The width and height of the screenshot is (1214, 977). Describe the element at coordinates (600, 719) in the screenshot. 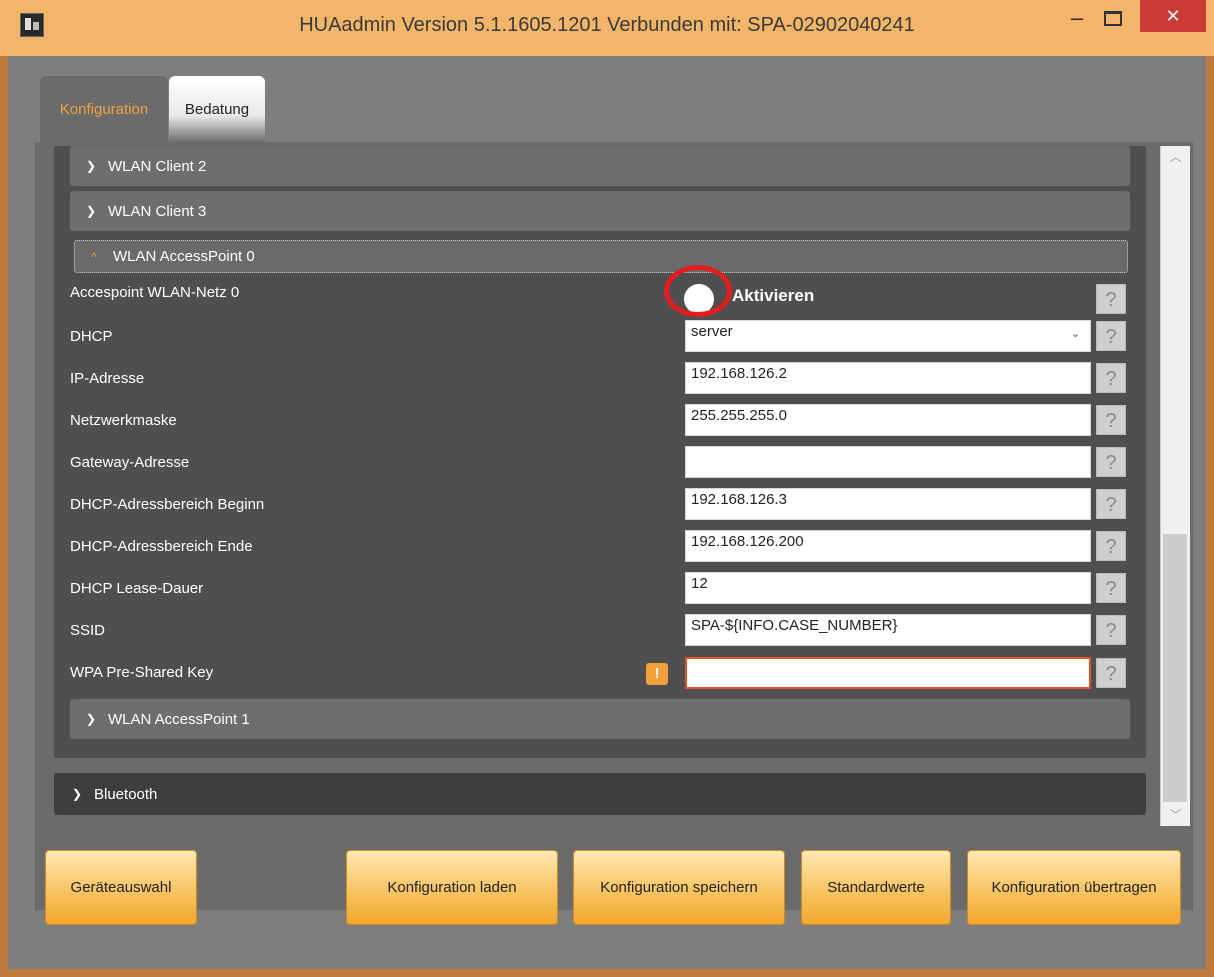

I see `section-wlan-accesspoint-1: ❯ WLAN AccessPoint 1` at that location.